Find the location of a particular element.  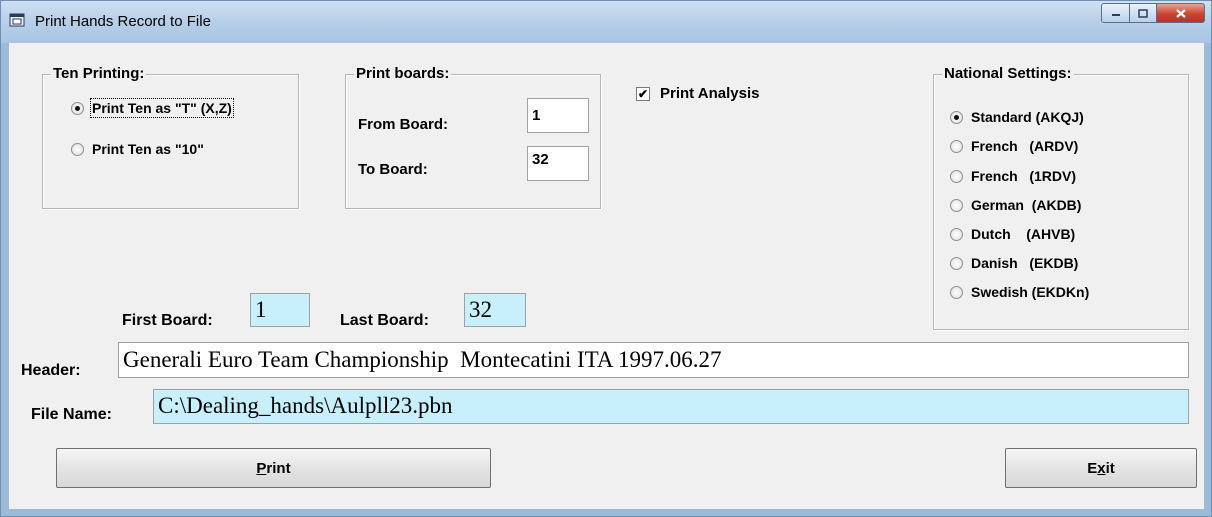

radio-print-ten-as-t: Print Ten as "T" (X,Z) is located at coordinates (152, 108).